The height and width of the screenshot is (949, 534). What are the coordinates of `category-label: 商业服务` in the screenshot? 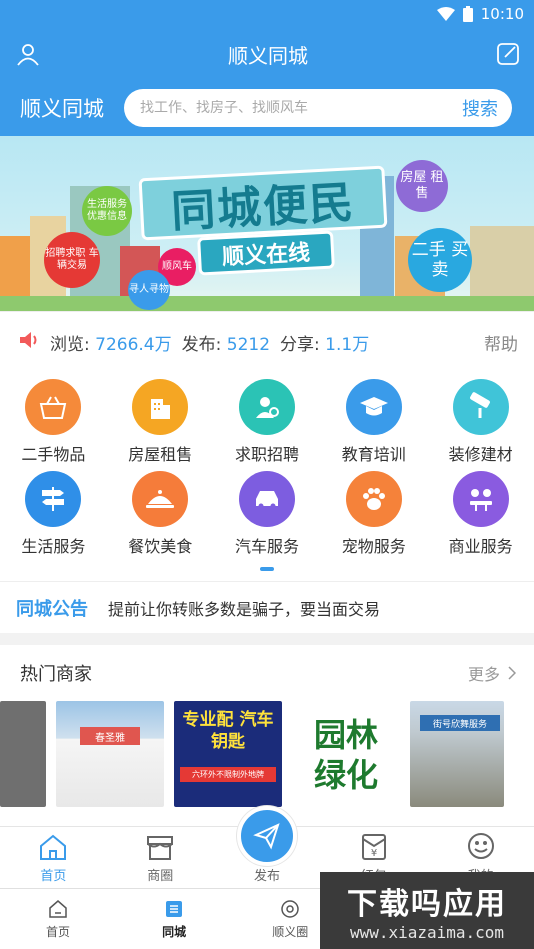 It's located at (480, 546).